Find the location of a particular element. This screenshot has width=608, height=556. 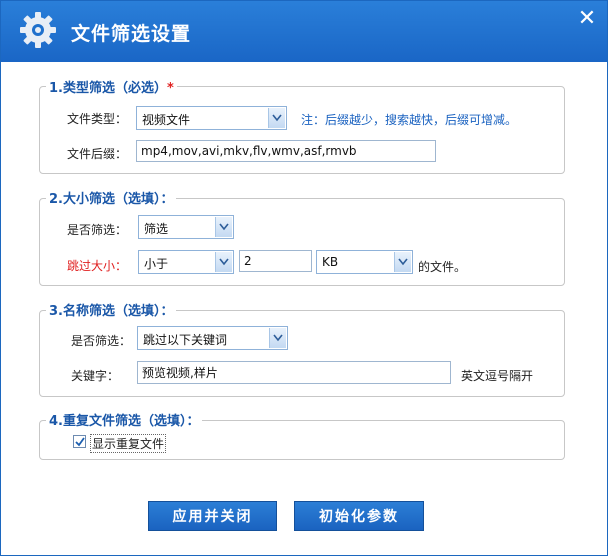

suffix-input is located at coordinates (286, 151).